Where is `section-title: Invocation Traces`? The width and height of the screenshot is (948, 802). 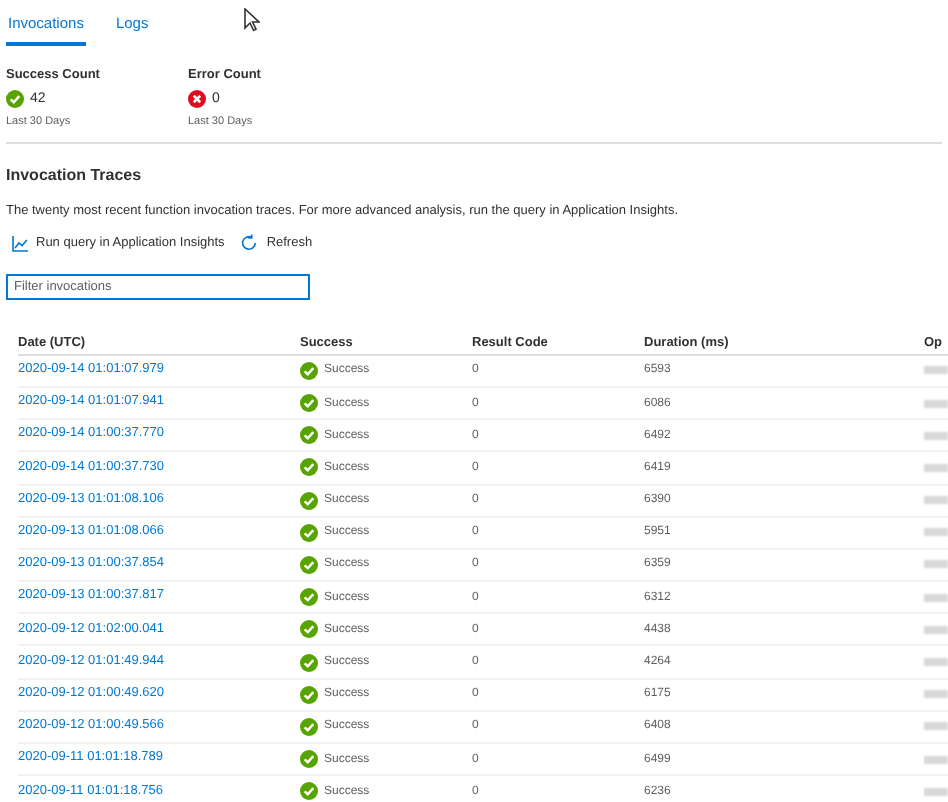
section-title: Invocation Traces is located at coordinates (74, 176).